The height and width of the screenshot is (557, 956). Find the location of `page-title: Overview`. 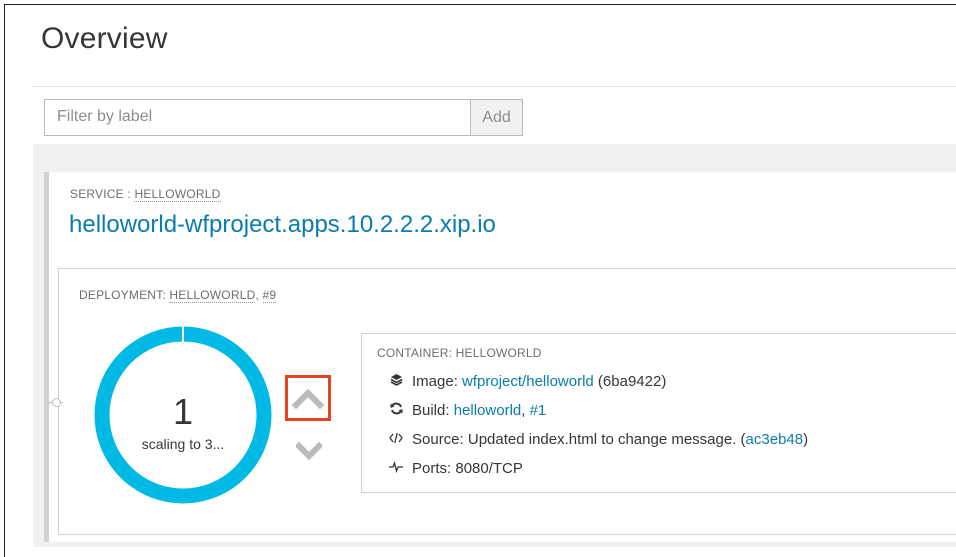

page-title: Overview is located at coordinates (104, 38).